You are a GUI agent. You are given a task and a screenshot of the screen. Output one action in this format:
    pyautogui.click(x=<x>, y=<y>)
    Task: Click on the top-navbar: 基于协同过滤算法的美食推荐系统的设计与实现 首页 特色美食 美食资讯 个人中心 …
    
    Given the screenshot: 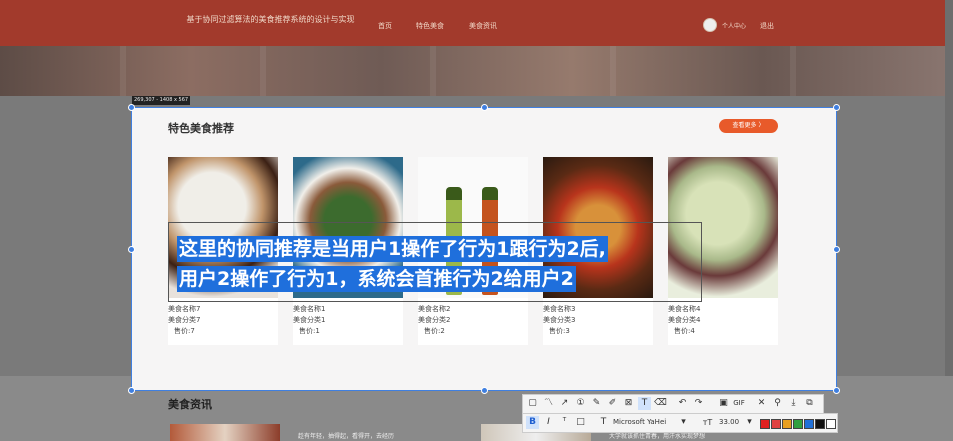 What is the action you would take?
    pyautogui.click(x=476, y=23)
    